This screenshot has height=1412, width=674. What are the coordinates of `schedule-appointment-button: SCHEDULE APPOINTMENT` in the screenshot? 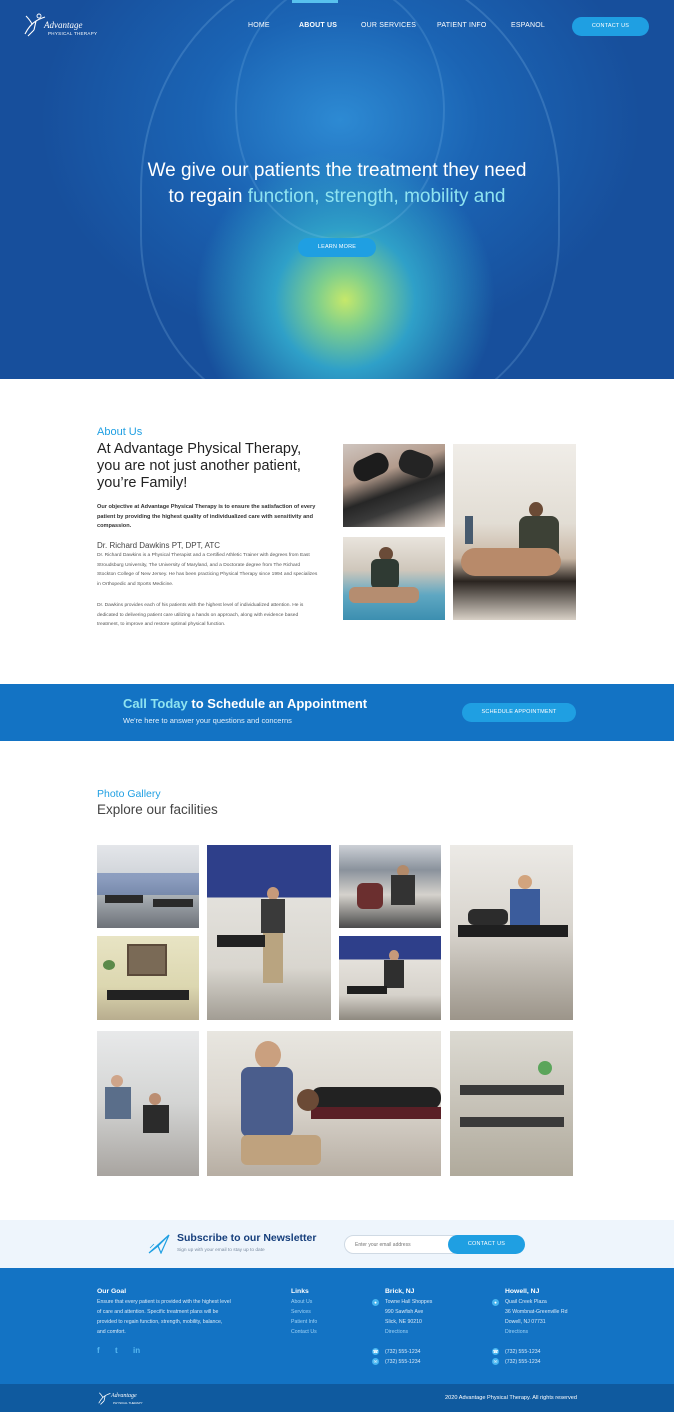 It's located at (519, 712).